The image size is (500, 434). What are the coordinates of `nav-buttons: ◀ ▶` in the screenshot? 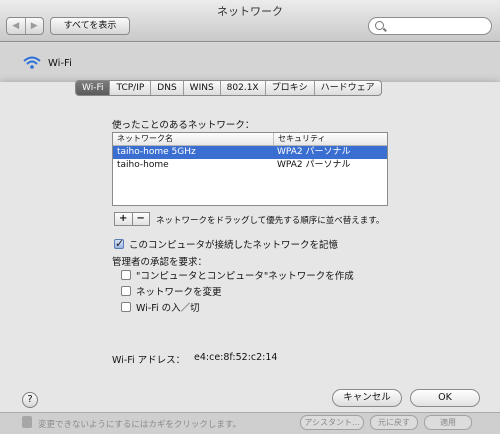 It's located at (25, 26).